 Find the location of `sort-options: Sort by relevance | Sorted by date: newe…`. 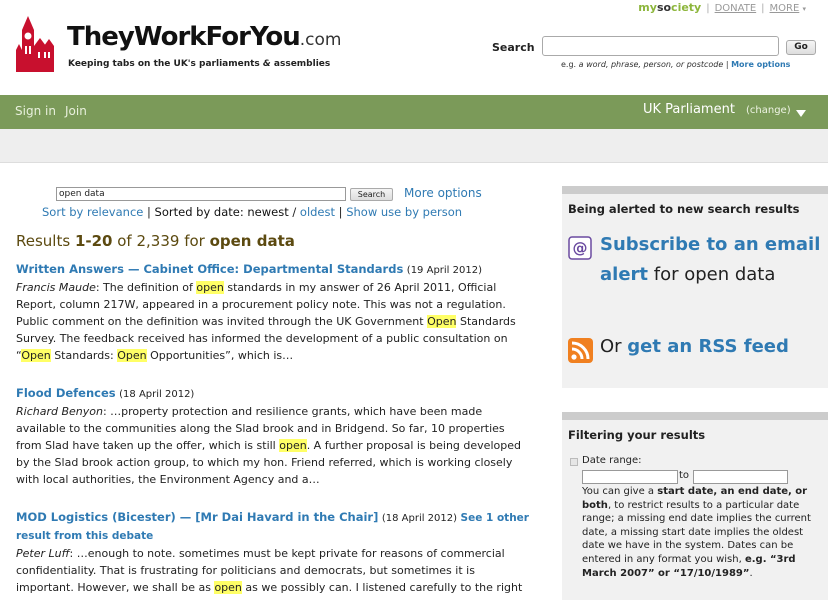

sort-options: Sort by relevance | Sorted by date: newe… is located at coordinates (252, 212).